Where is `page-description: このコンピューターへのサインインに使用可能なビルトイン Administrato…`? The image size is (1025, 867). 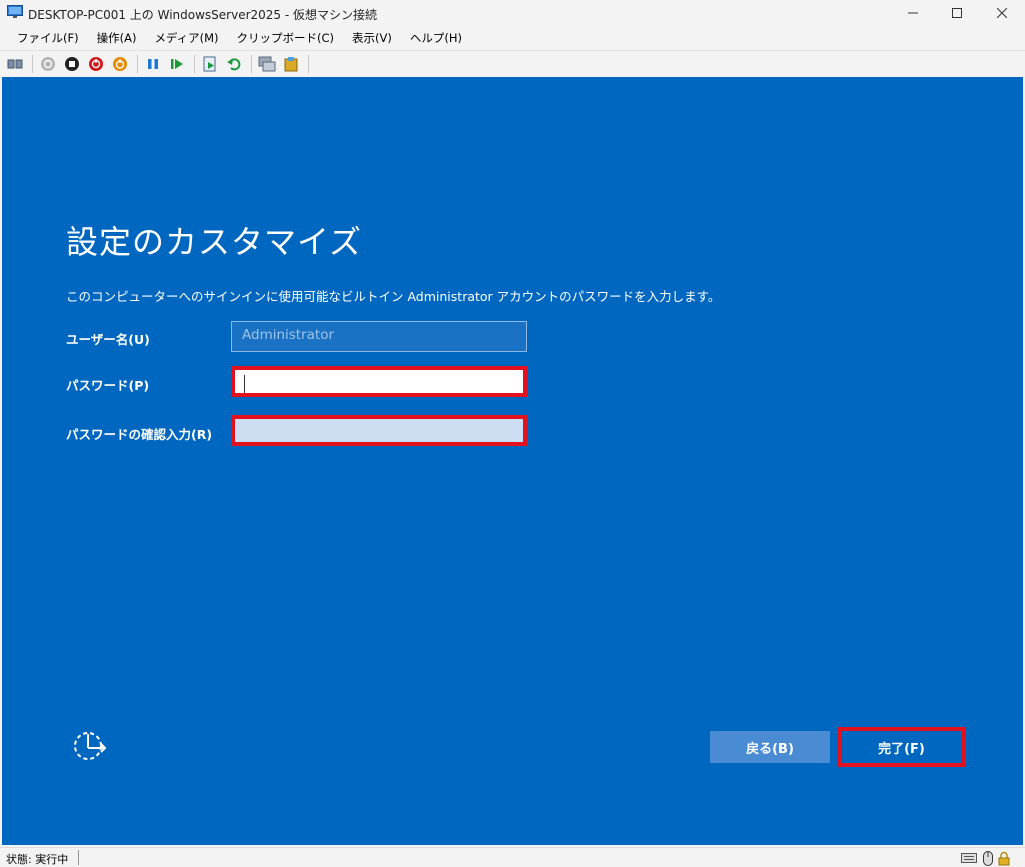 page-description: このコンピューターへのサインインに使用可能なビルトイン Administrato… is located at coordinates (393, 296).